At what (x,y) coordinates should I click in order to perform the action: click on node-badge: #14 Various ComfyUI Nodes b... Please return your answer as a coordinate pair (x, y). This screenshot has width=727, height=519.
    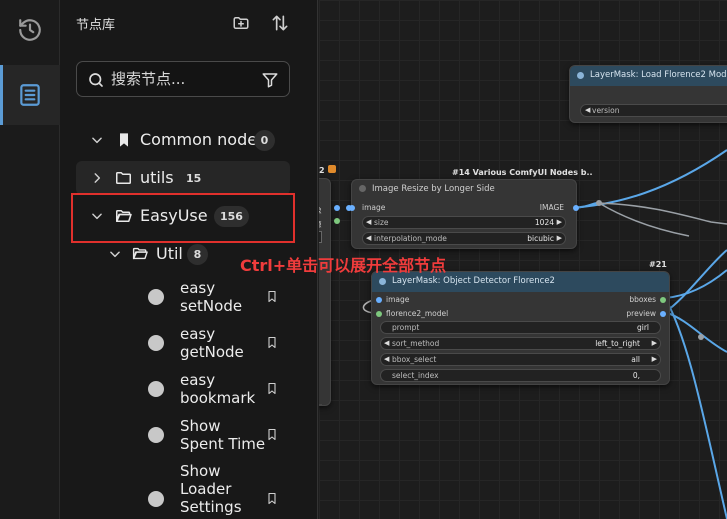
    Looking at the image, I should click on (522, 172).